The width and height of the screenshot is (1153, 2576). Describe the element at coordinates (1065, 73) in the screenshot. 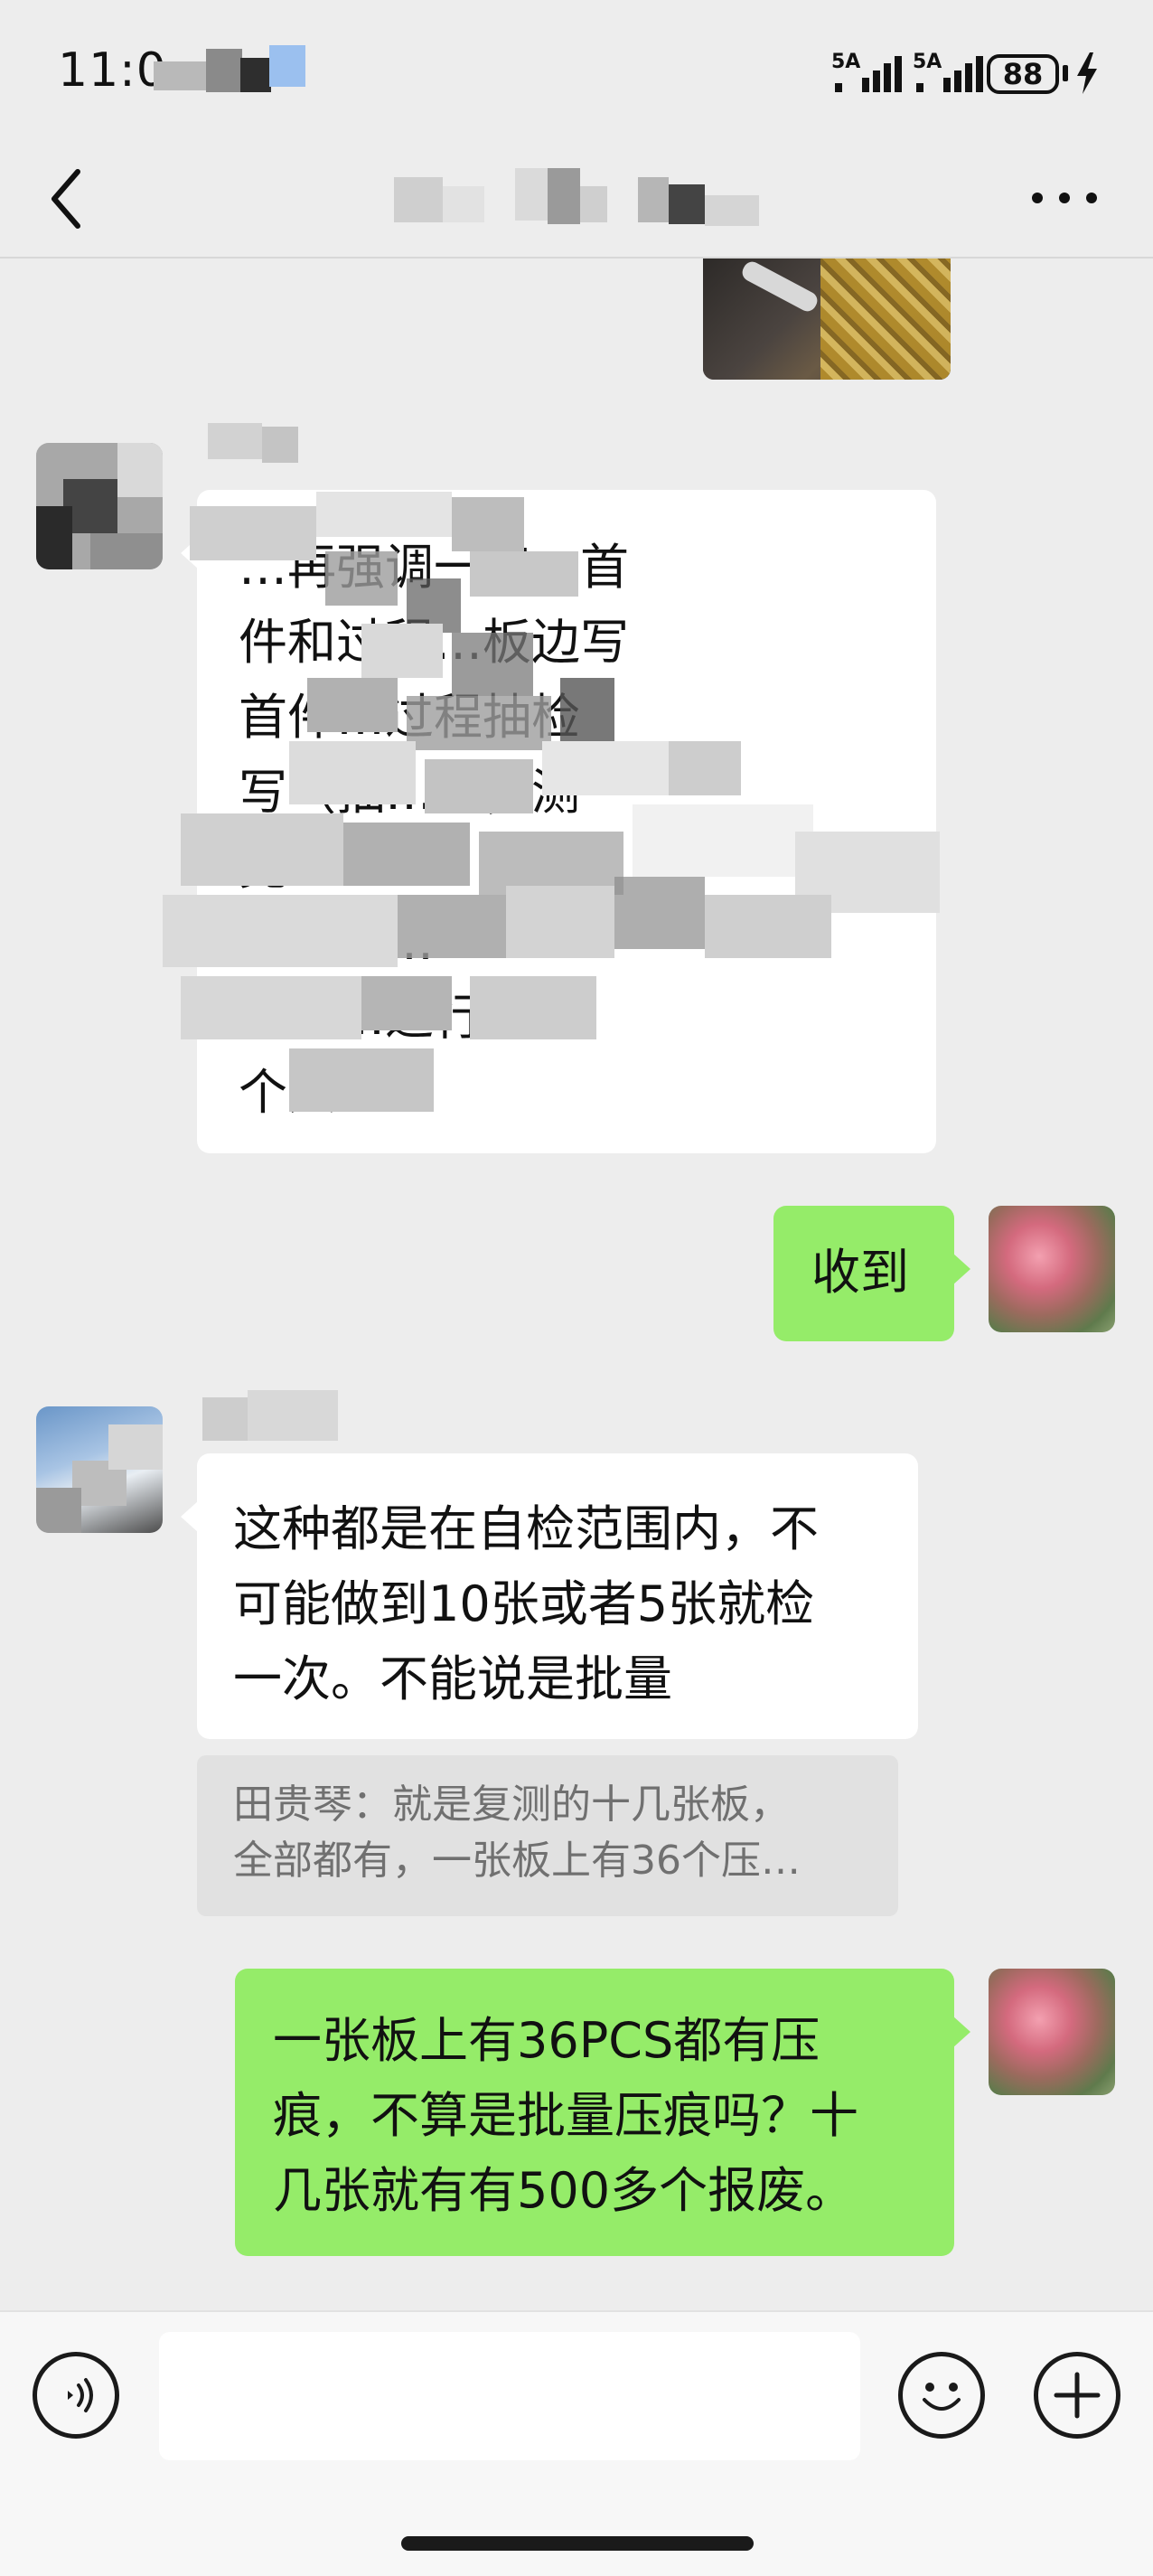

I see `battery-tip` at that location.